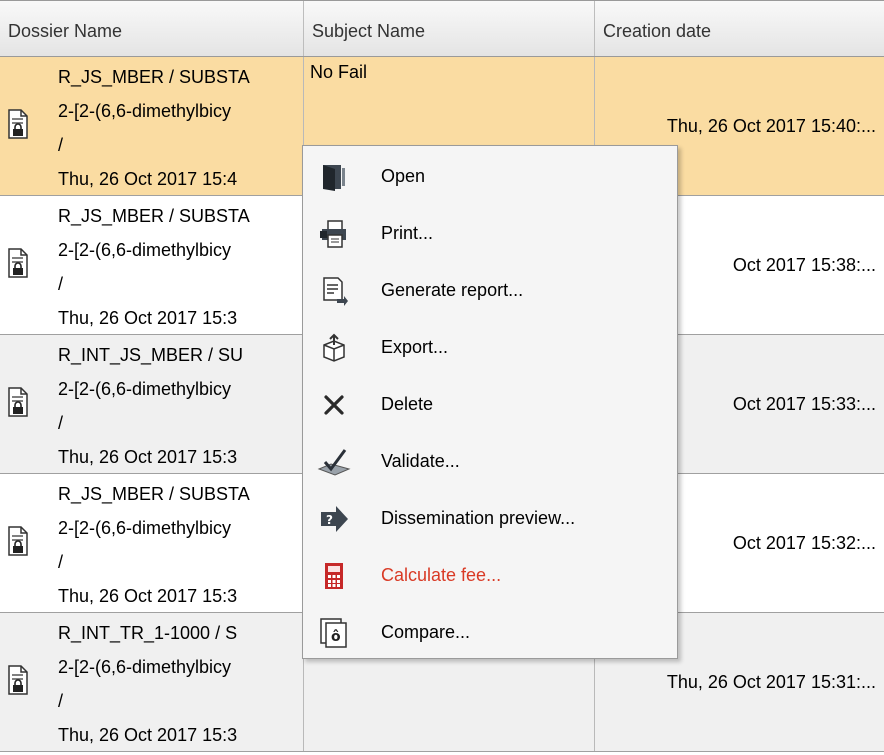  Describe the element at coordinates (334, 290) in the screenshot. I see `report-icon` at that location.